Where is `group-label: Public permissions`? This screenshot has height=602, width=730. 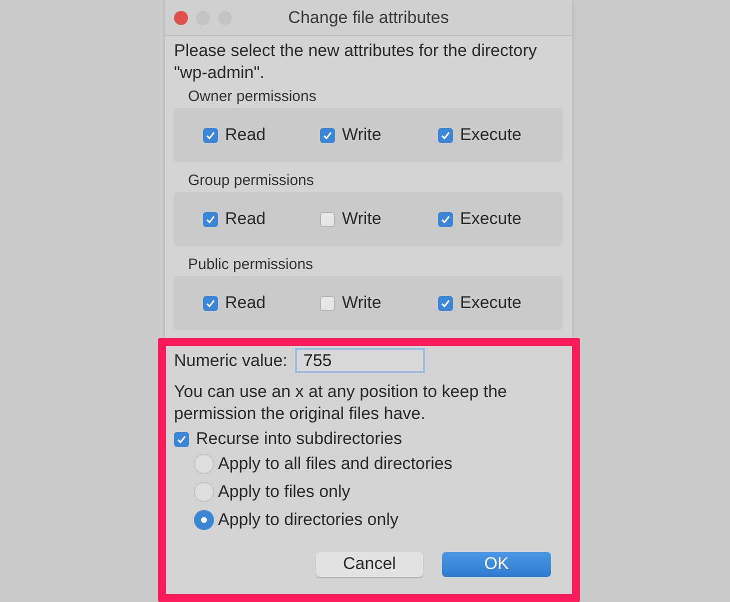
group-label: Public permissions is located at coordinates (251, 264).